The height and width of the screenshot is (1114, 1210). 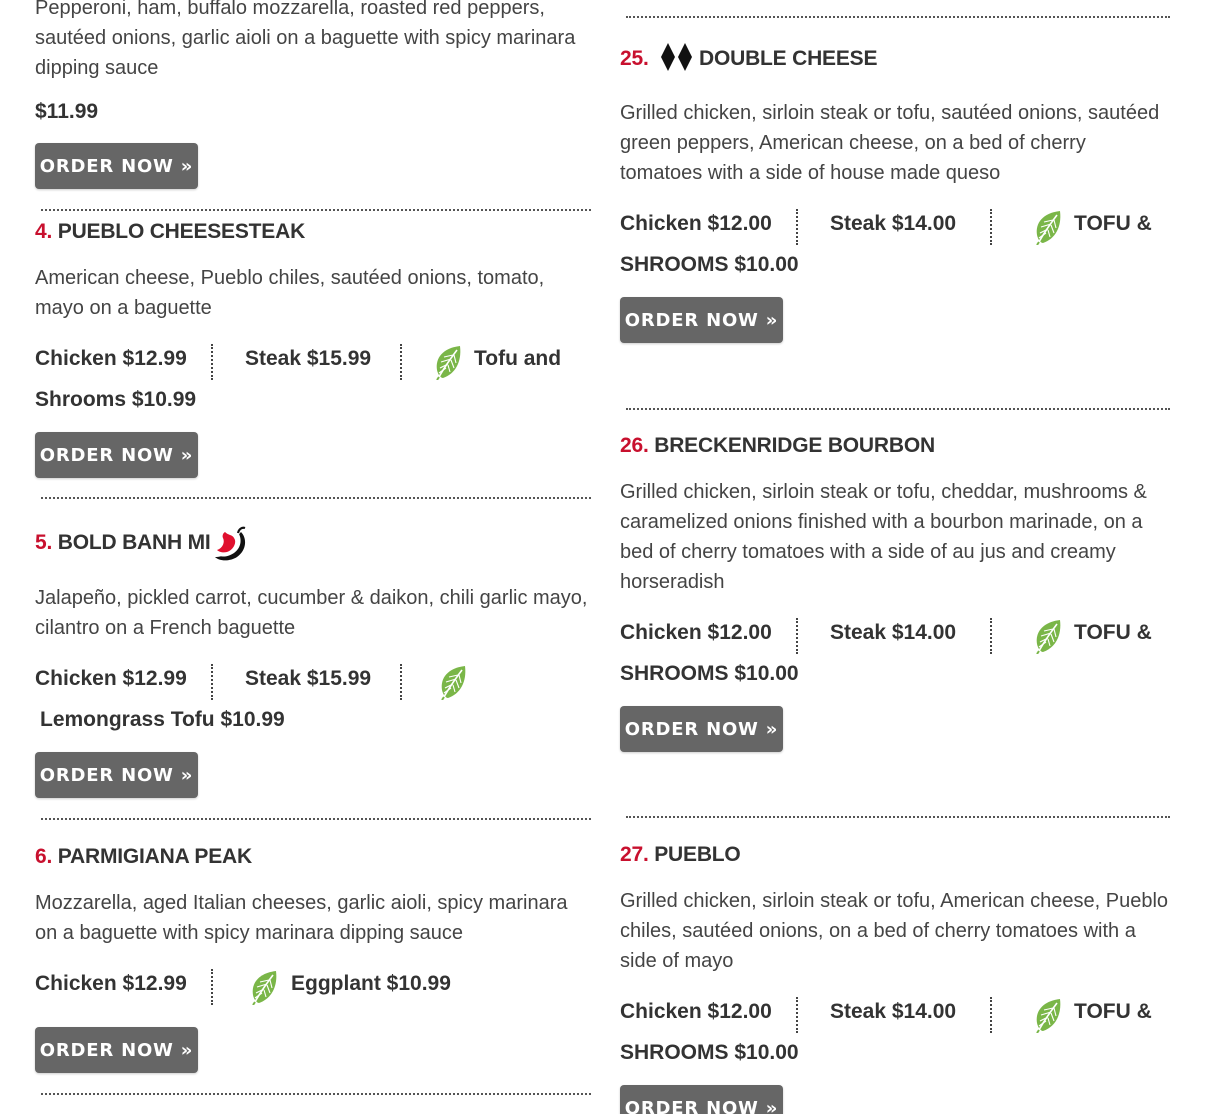 What do you see at coordinates (371, 983) in the screenshot?
I see `vegetarian-price: Eggplant $10.99` at bounding box center [371, 983].